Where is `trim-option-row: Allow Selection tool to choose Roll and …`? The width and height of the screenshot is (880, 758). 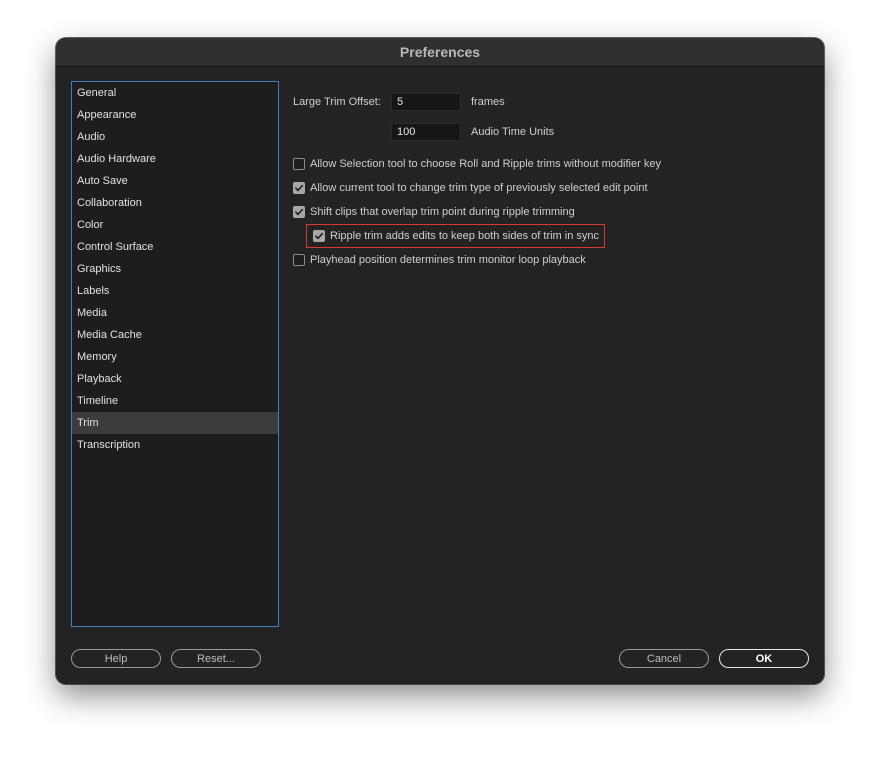 trim-option-row: Allow Selection tool to choose Roll and … is located at coordinates (477, 164).